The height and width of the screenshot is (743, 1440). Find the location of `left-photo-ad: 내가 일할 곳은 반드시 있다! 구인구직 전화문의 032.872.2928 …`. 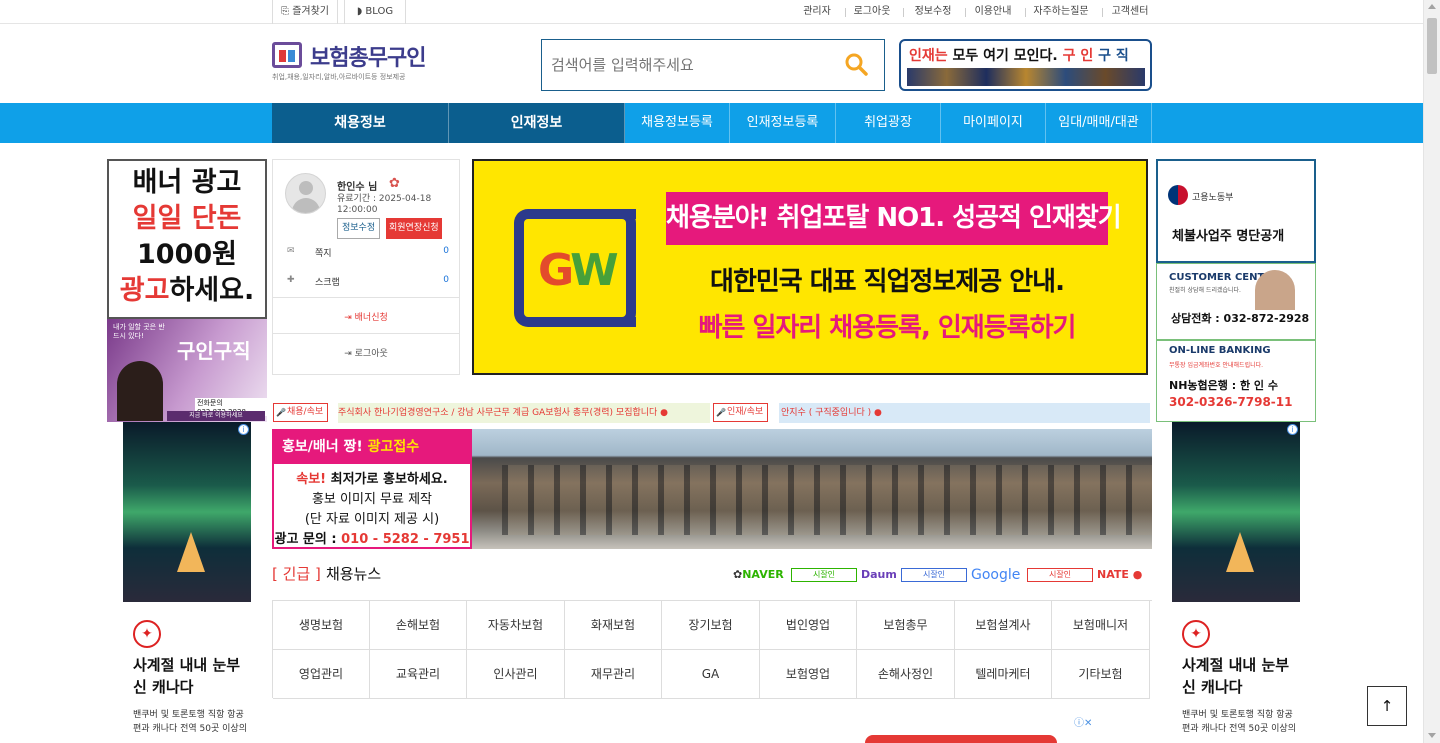

left-photo-ad: 내가 일할 곳은 반드시 있다! 구인구직 전화문의 032.872.2928 … is located at coordinates (187, 370).